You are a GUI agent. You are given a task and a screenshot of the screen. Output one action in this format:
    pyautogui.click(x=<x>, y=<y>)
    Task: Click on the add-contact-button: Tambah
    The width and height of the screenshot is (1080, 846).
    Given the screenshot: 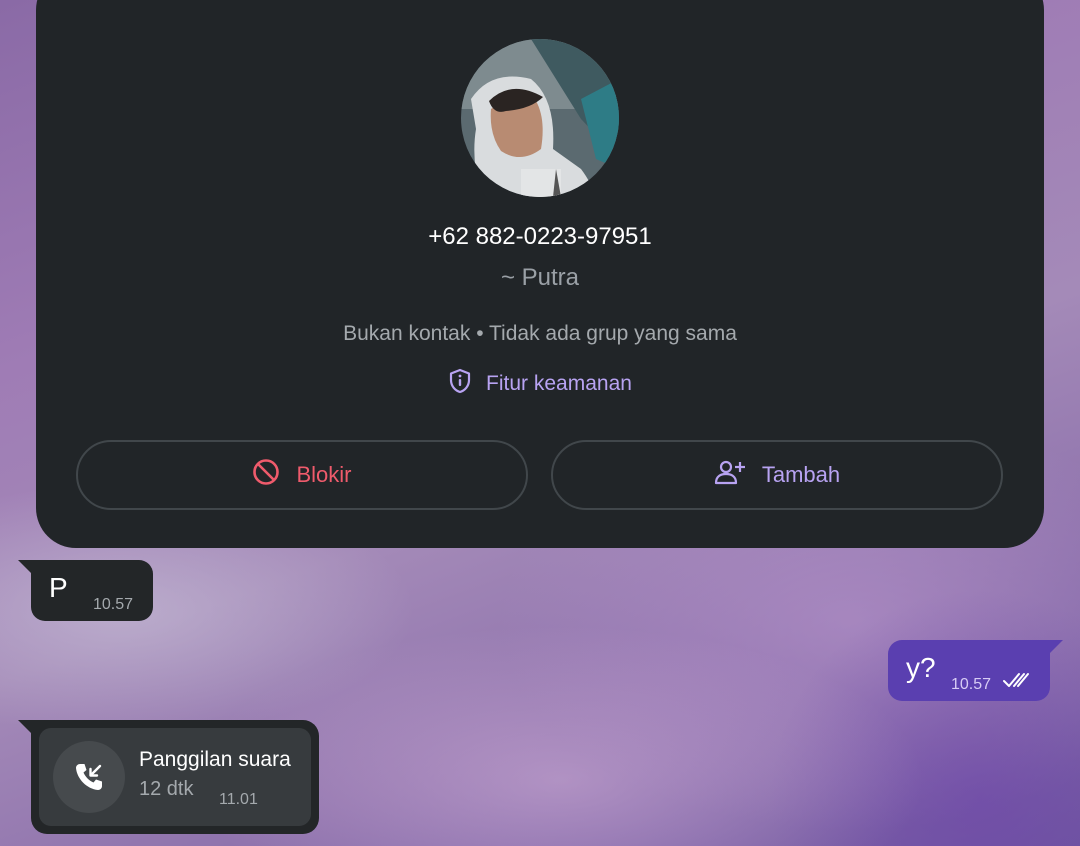 What is the action you would take?
    pyautogui.click(x=777, y=475)
    